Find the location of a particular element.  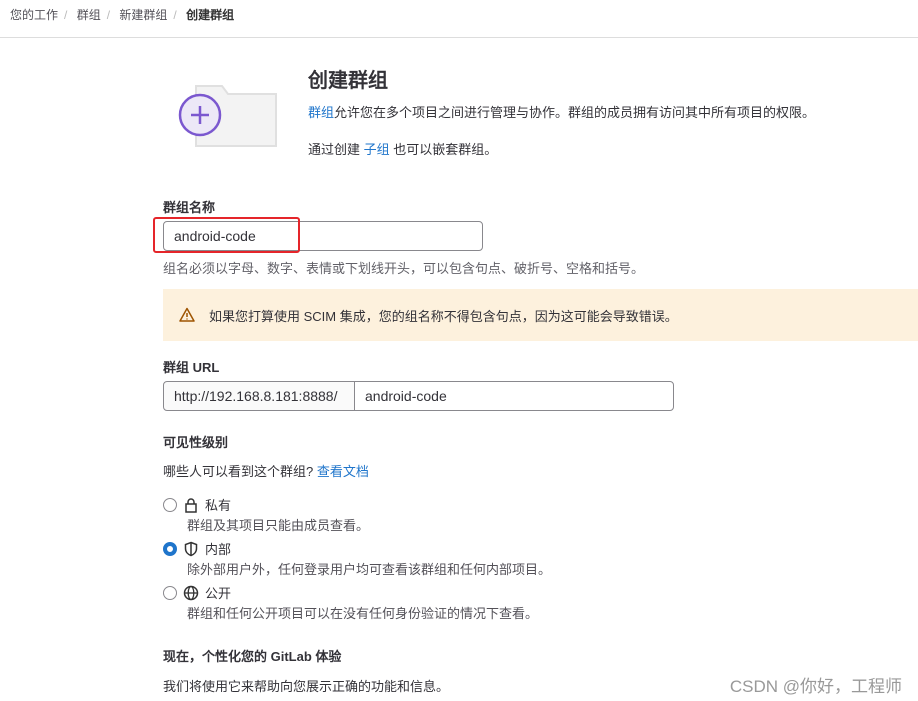

option-desc: 群组及其项目只能由成员查看。 is located at coordinates (278, 525).